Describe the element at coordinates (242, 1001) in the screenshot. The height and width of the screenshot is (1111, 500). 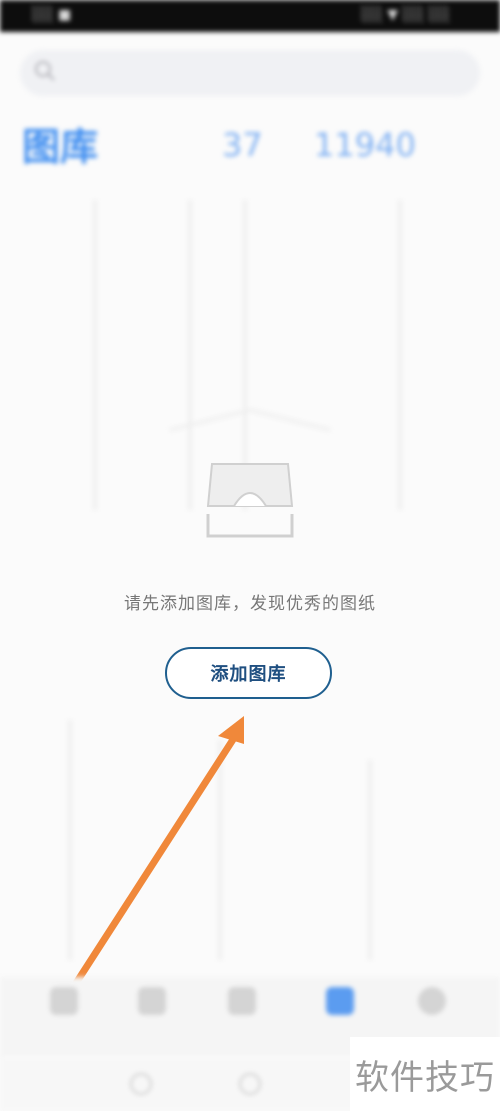
I see `grid-icon` at that location.